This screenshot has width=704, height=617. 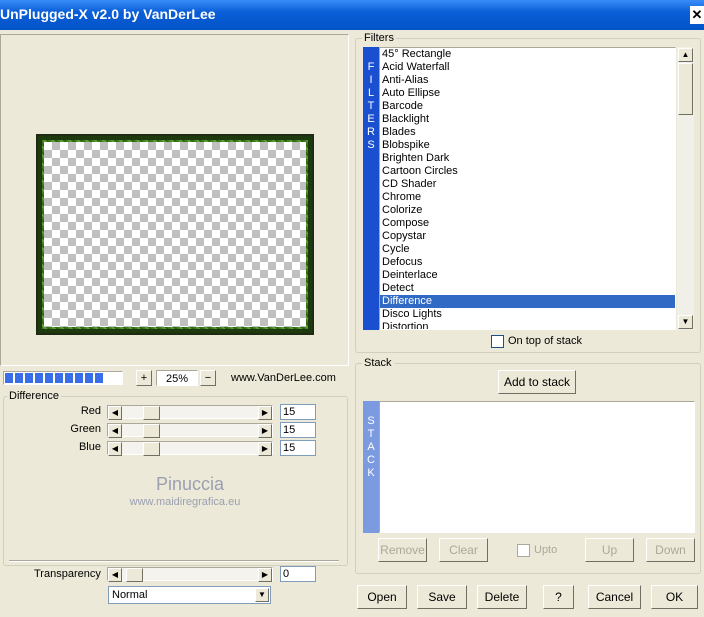 I want to click on minus-icon: −, so click(x=208, y=378).